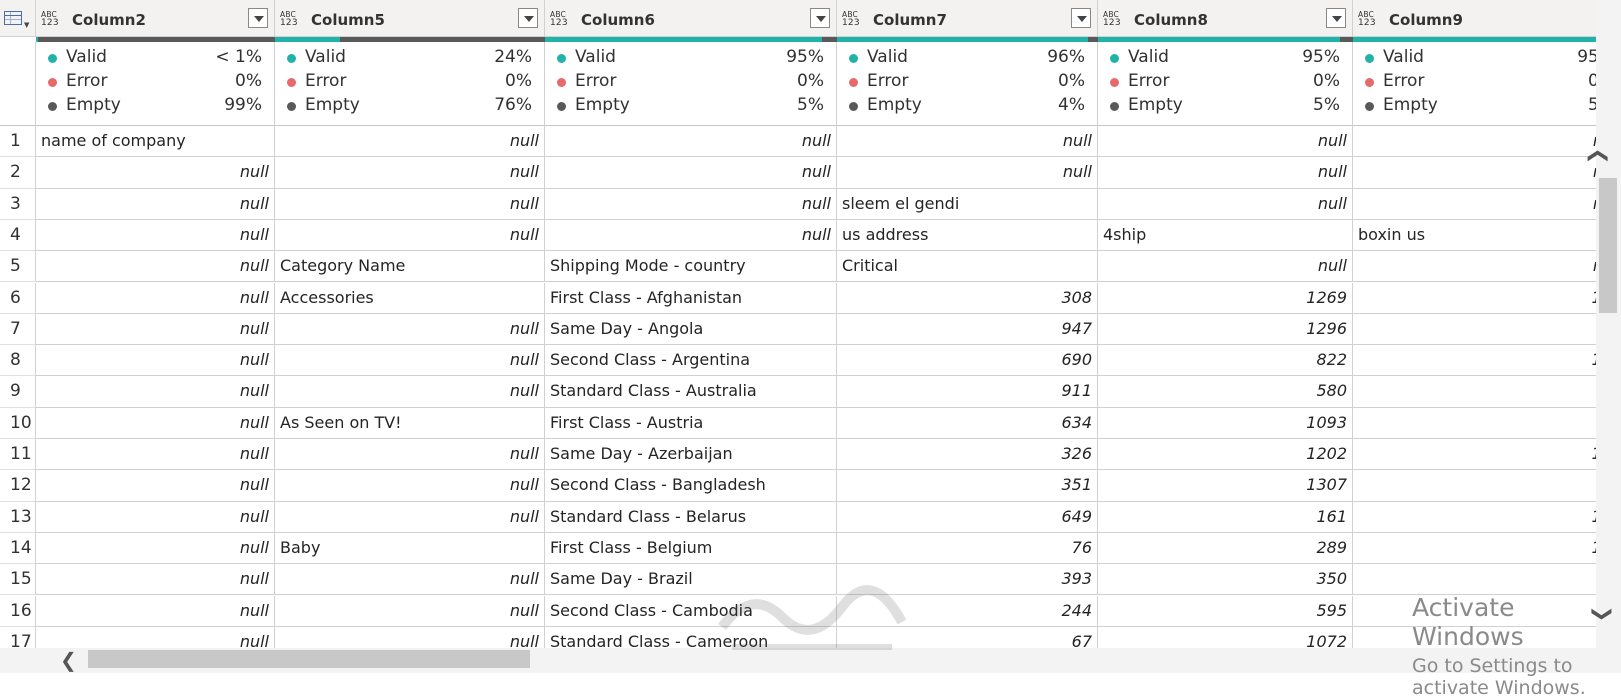 The image size is (1621, 699). Describe the element at coordinates (1474, 486) in the screenshot. I see `table-cell: 80` at that location.